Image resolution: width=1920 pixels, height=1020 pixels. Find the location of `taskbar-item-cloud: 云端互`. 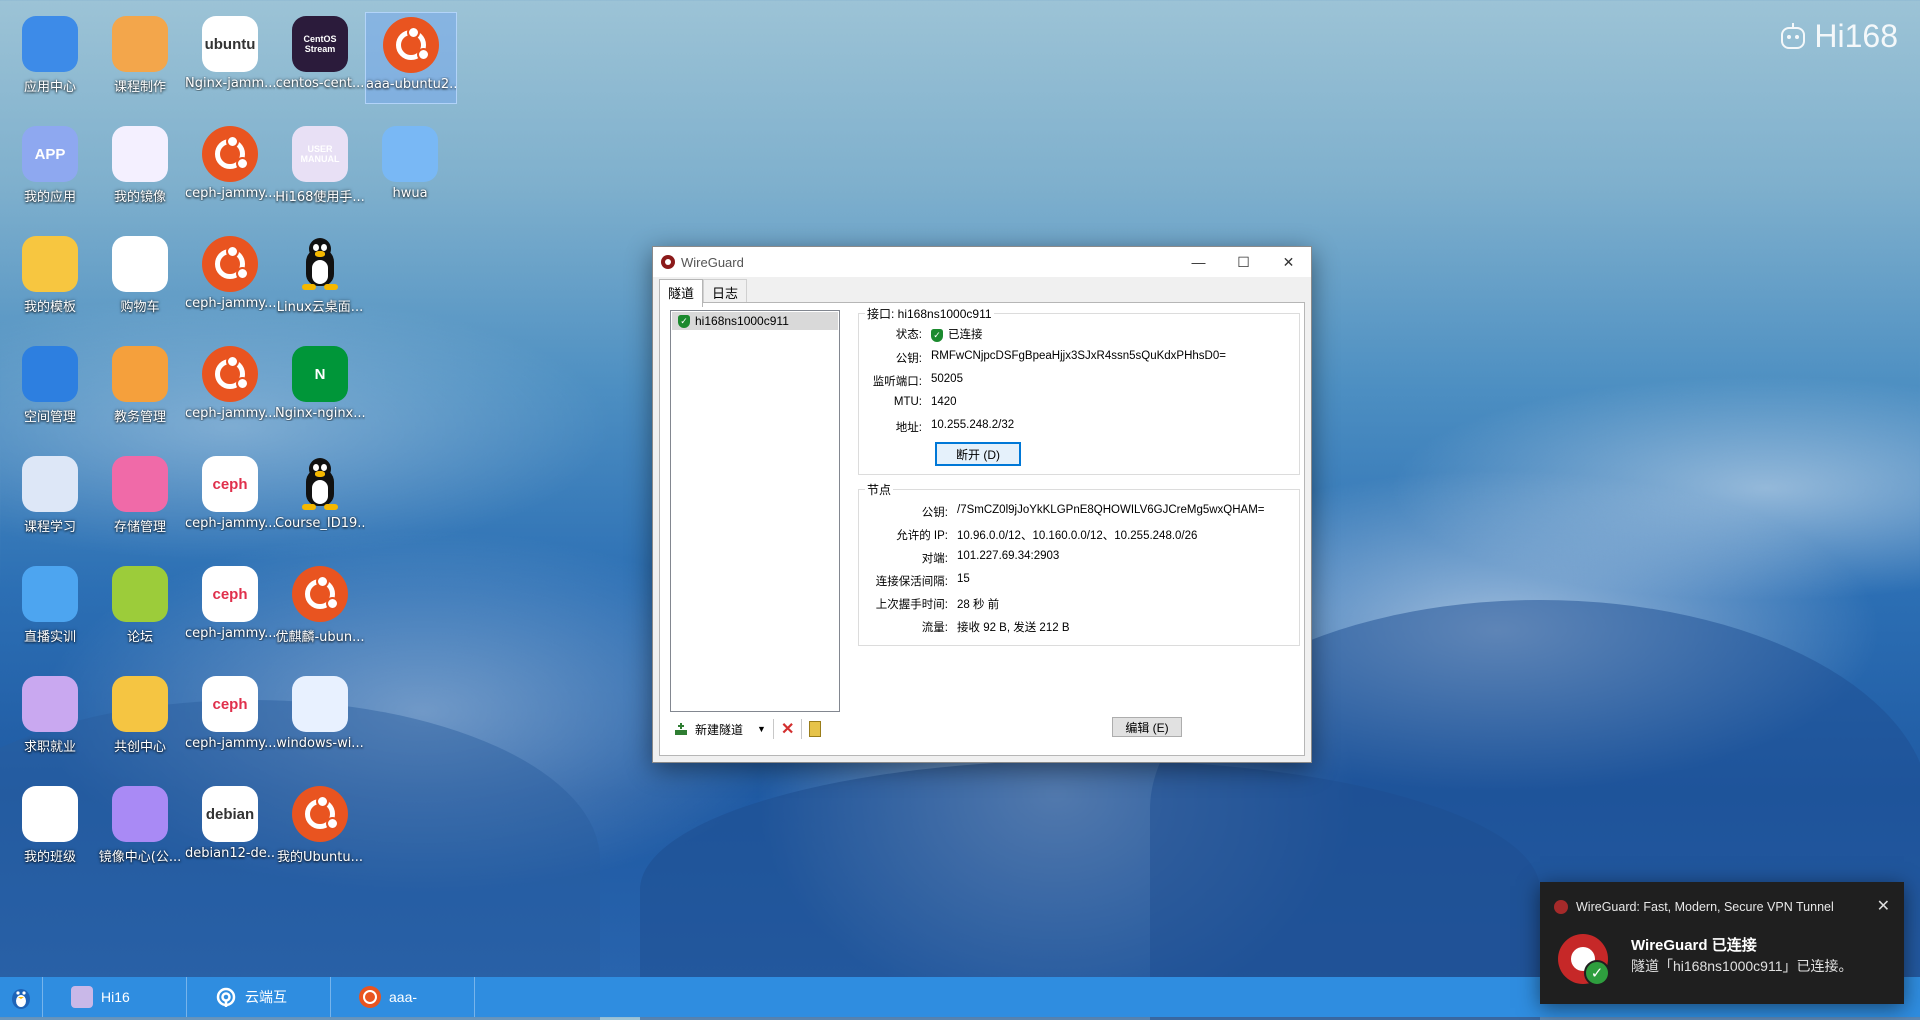

taskbar-item-cloud: 云端互 is located at coordinates (258, 997).